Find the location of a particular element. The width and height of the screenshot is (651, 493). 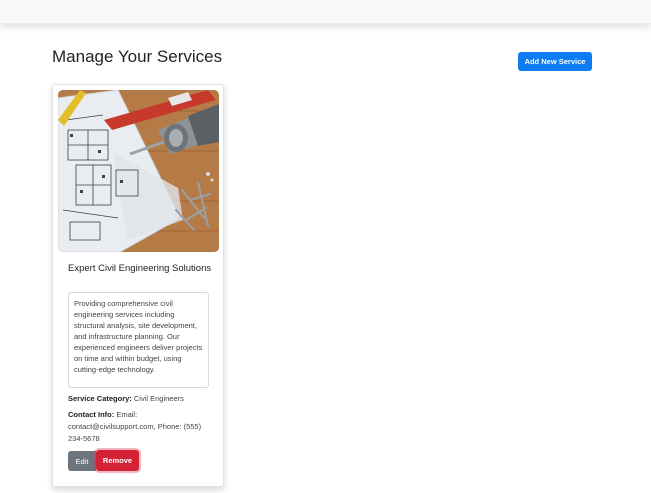

top-navbar is located at coordinates (325, 12).